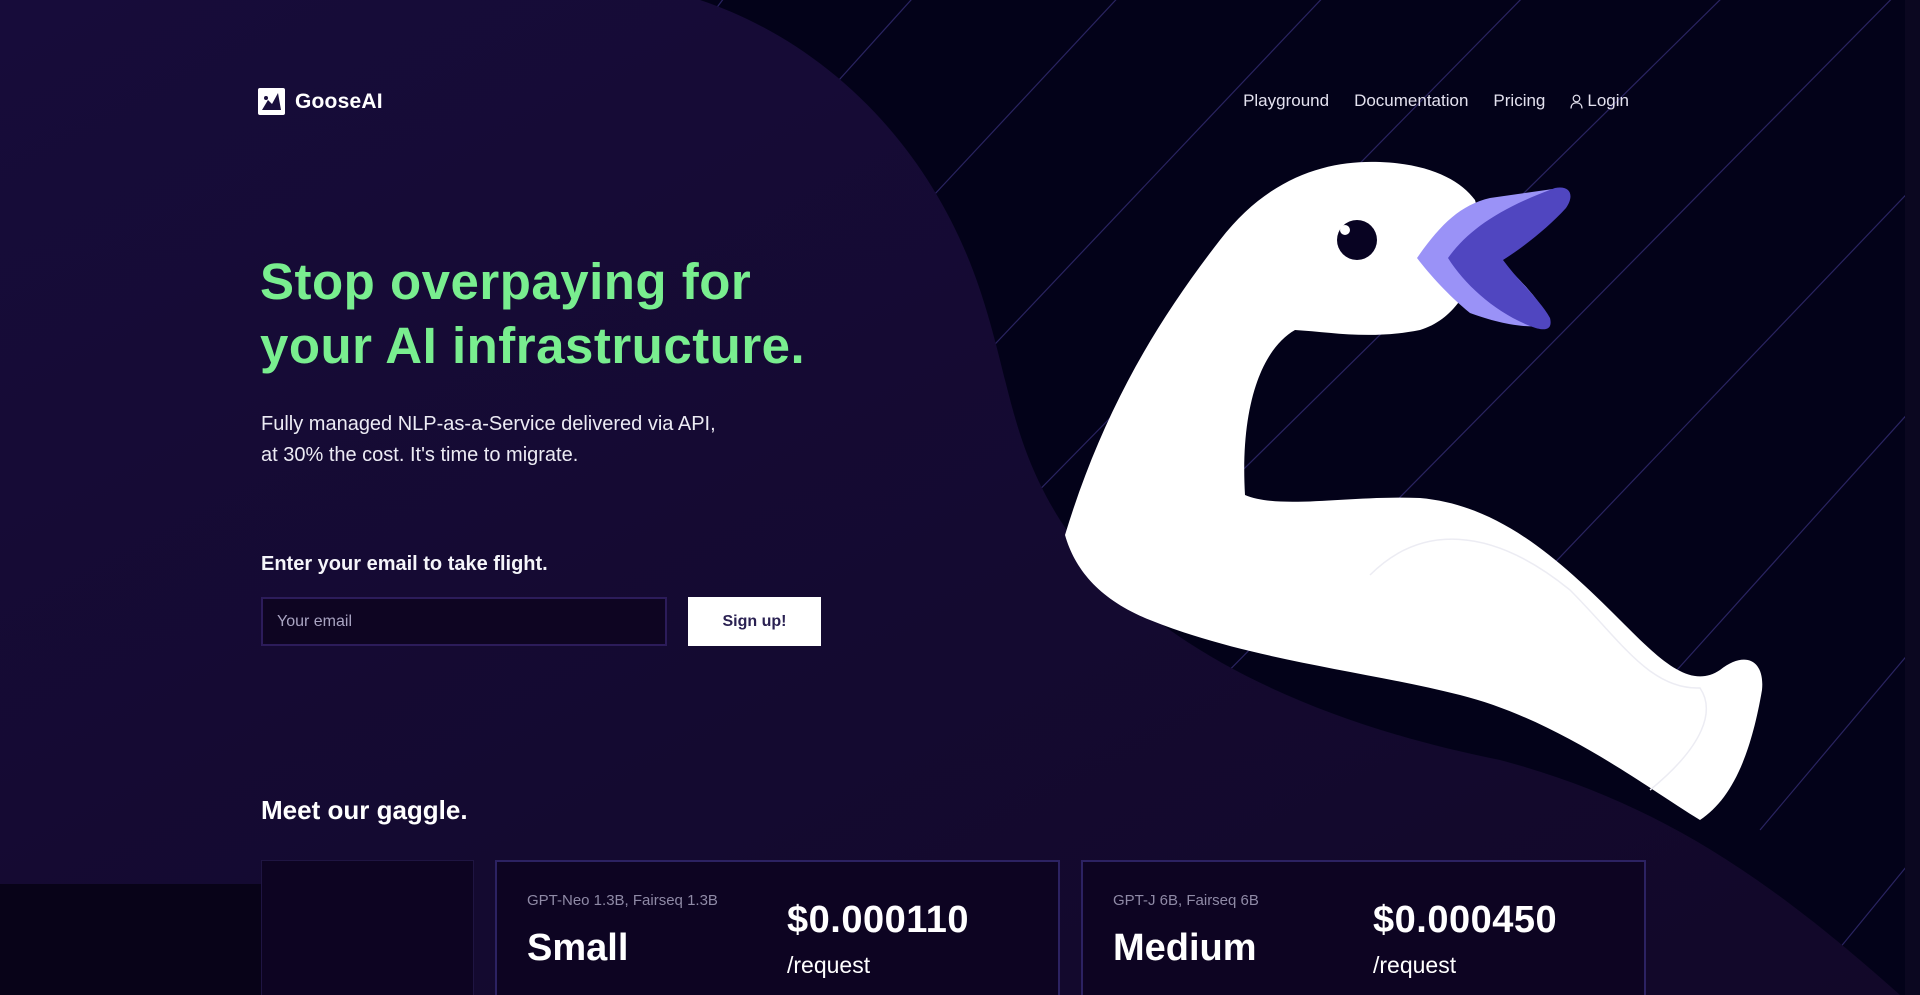  Describe the element at coordinates (364, 810) in the screenshot. I see `gaggle-section-title: Meet our gaggle.` at that location.